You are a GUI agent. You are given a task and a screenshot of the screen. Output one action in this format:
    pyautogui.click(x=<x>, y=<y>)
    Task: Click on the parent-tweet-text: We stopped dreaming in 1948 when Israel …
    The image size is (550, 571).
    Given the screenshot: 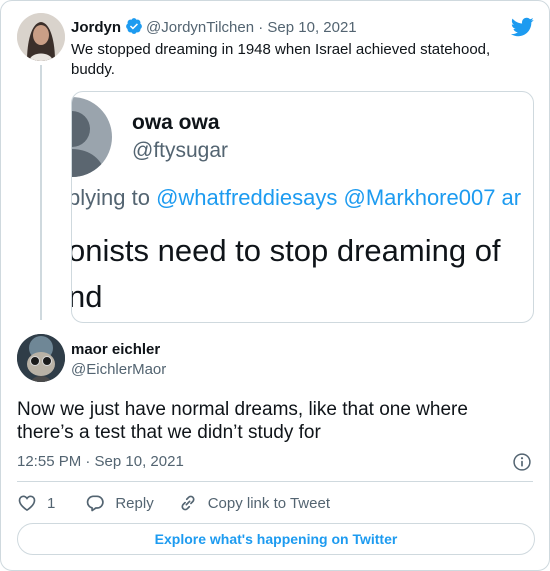 What is the action you would take?
    pyautogui.click(x=281, y=59)
    